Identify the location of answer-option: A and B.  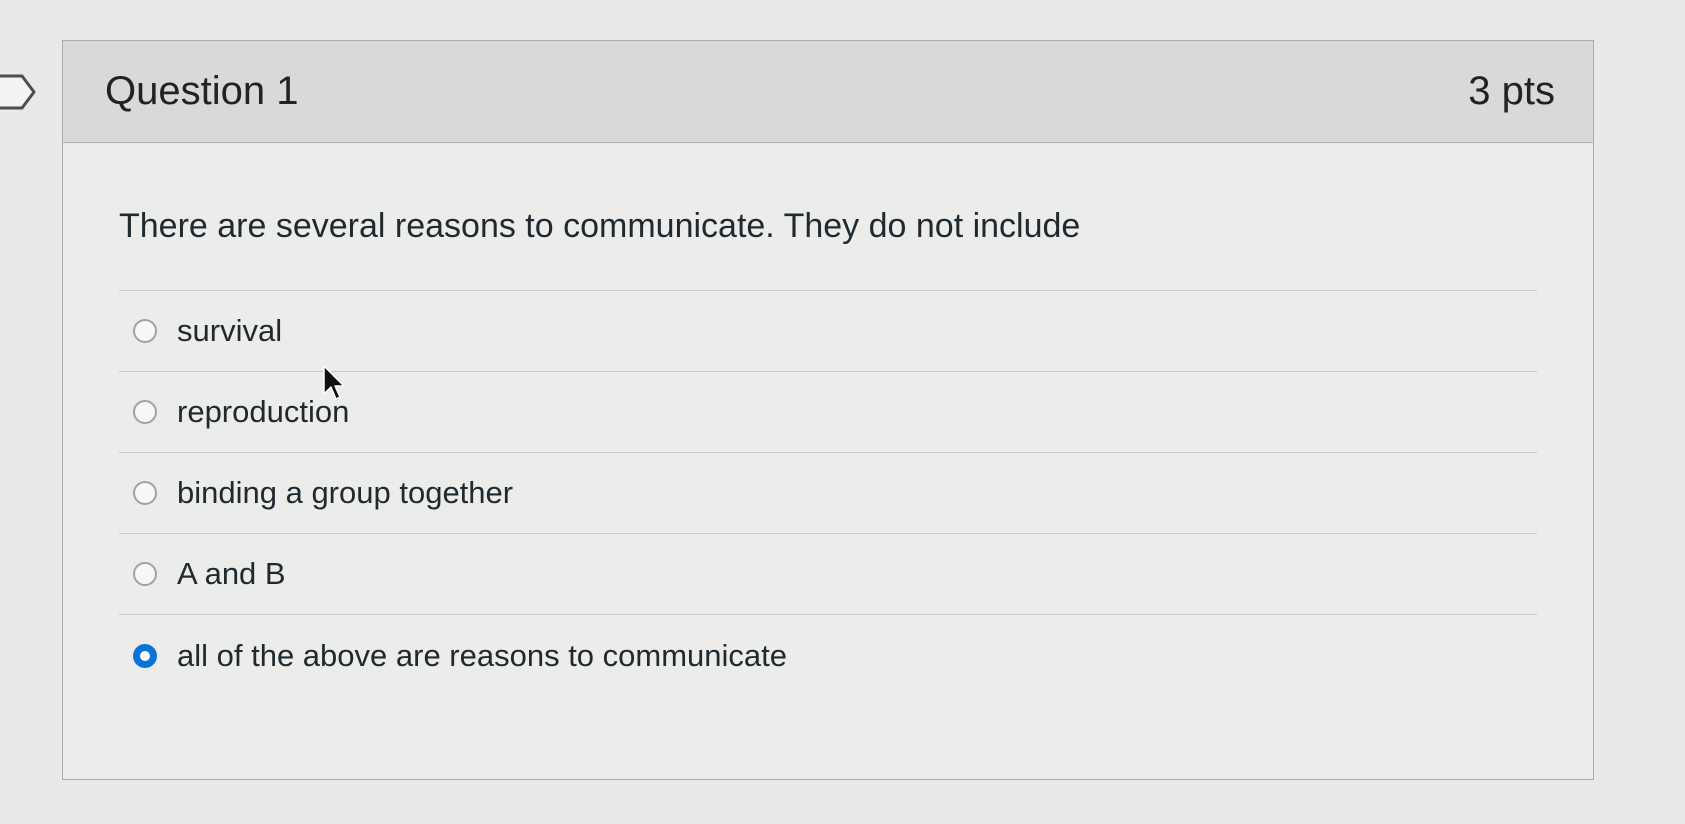
(828, 574).